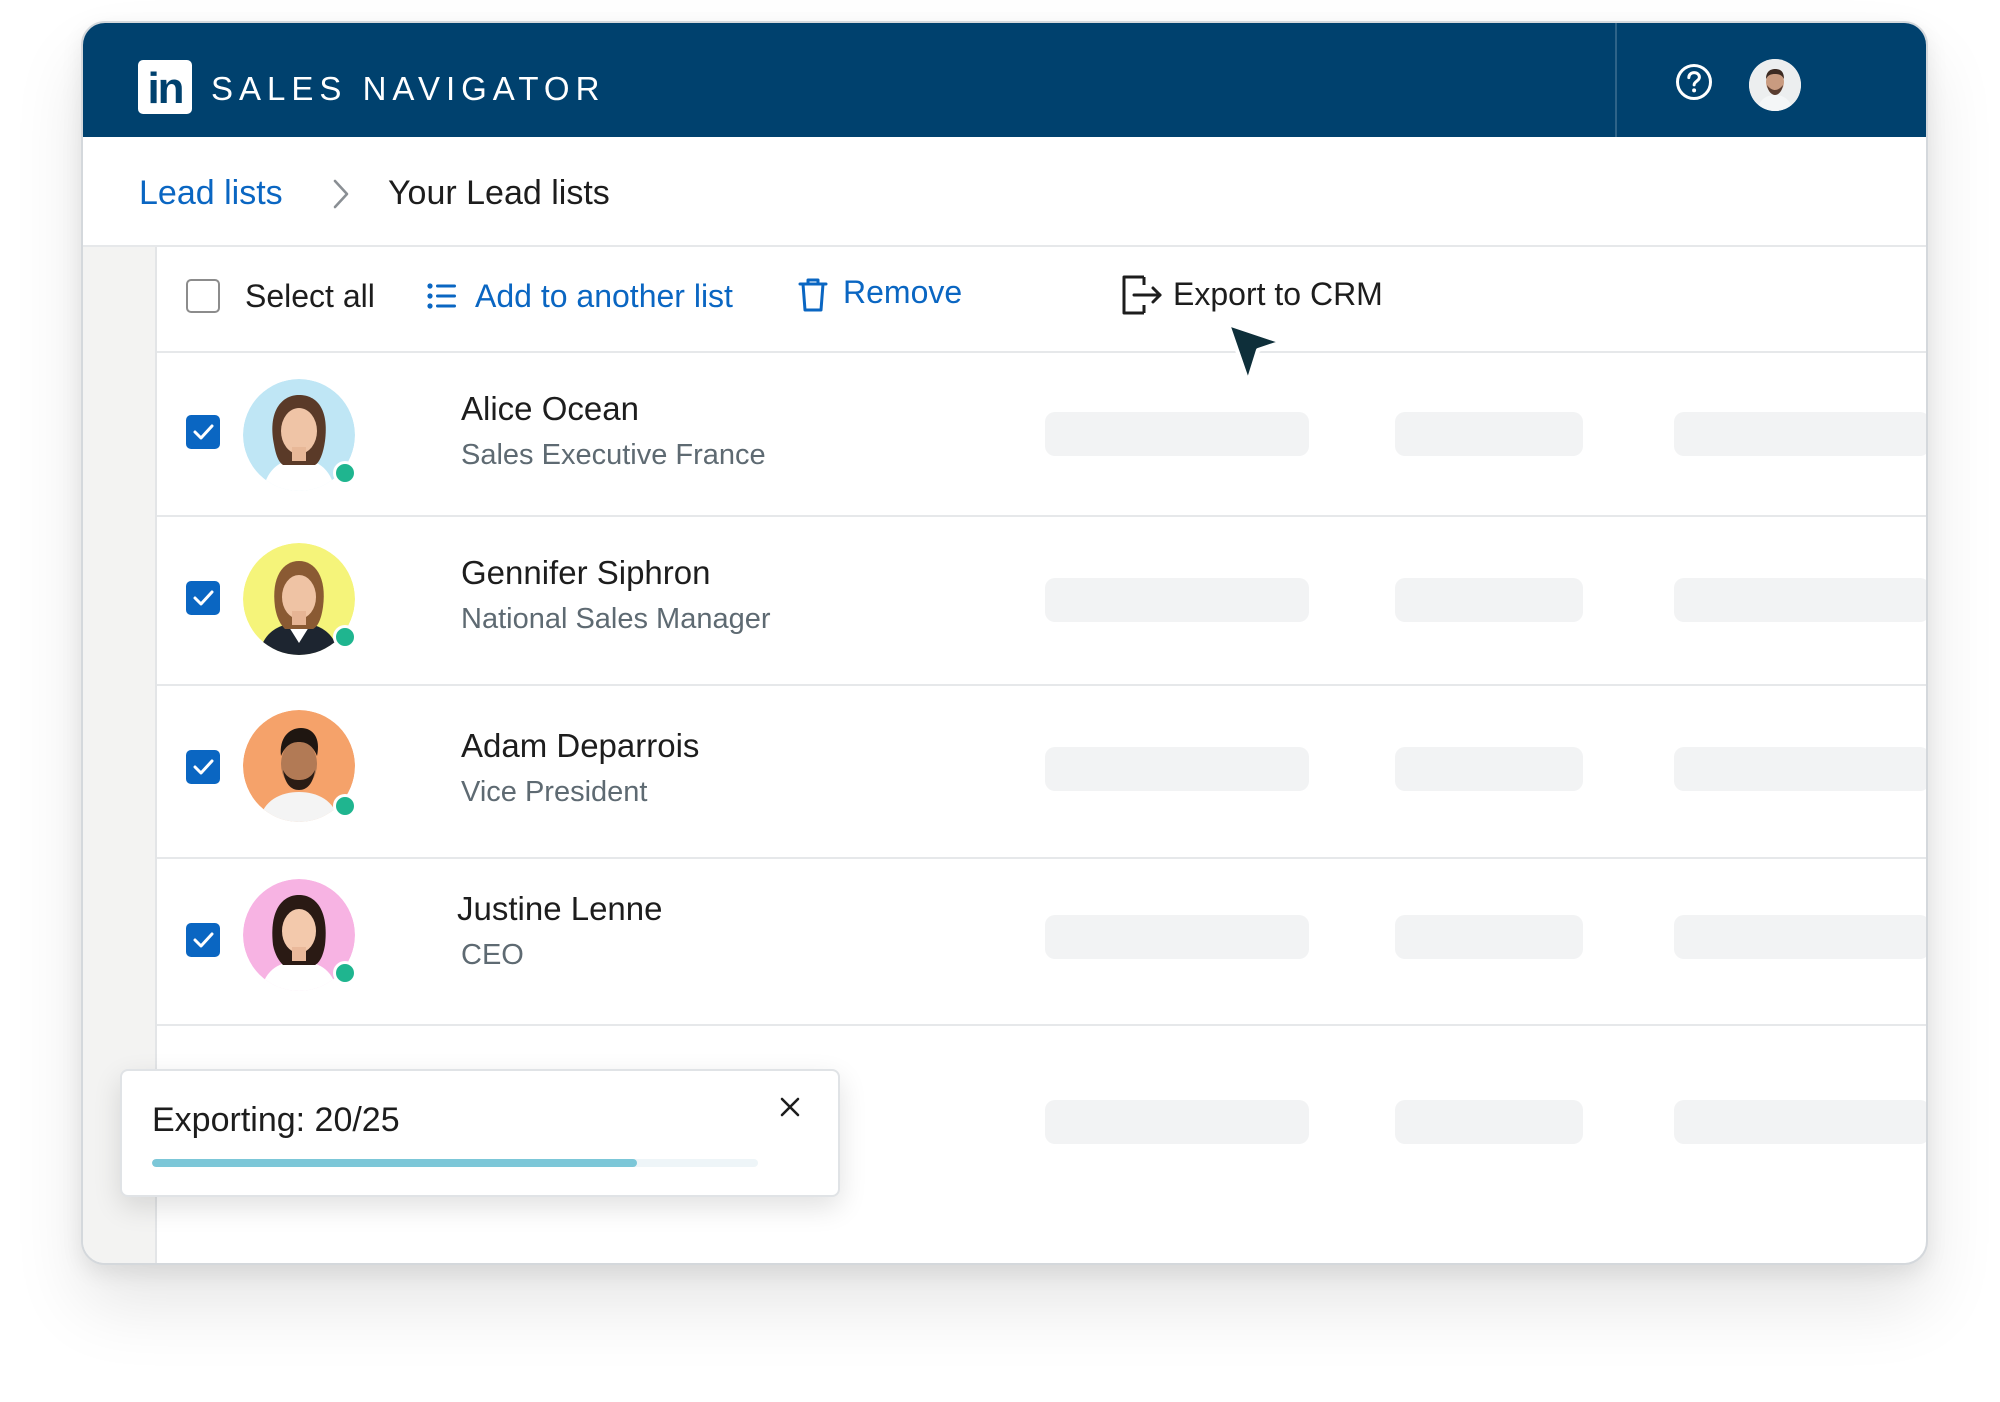 The width and height of the screenshot is (2000, 1402). What do you see at coordinates (580, 746) in the screenshot?
I see `lead-name: Adam Deparrois` at bounding box center [580, 746].